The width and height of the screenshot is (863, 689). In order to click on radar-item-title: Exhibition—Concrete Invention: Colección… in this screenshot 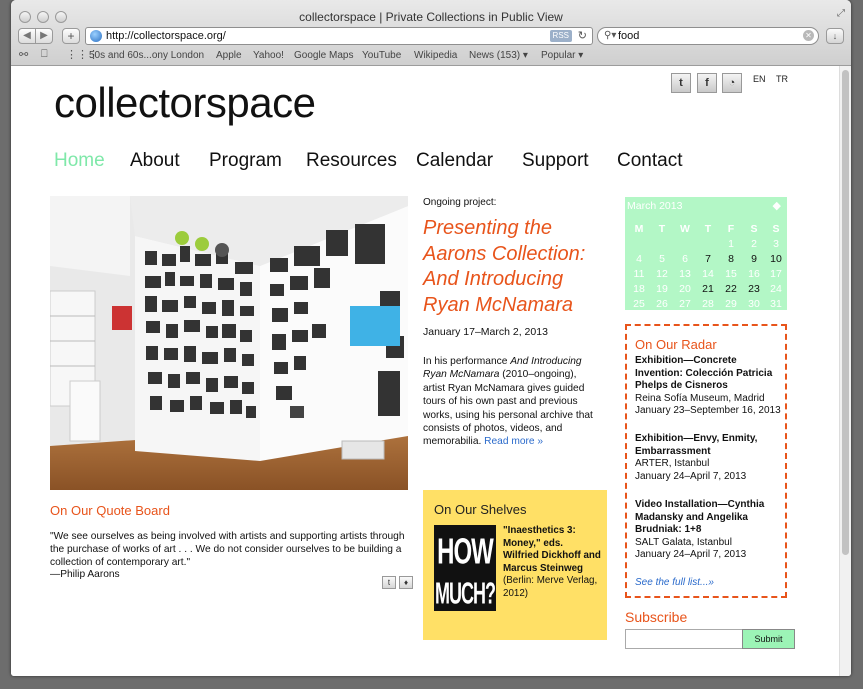, I will do `click(709, 374)`.